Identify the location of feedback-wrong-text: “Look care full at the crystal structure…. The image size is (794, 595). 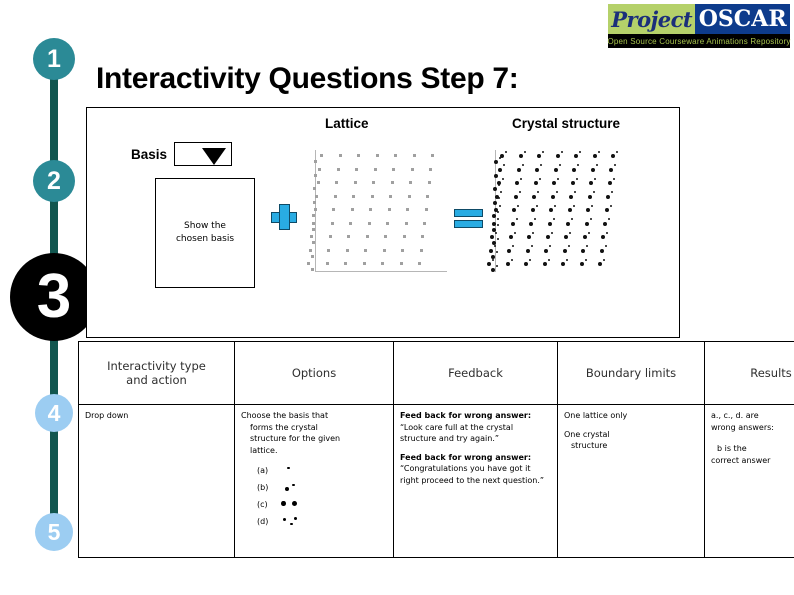
(457, 433).